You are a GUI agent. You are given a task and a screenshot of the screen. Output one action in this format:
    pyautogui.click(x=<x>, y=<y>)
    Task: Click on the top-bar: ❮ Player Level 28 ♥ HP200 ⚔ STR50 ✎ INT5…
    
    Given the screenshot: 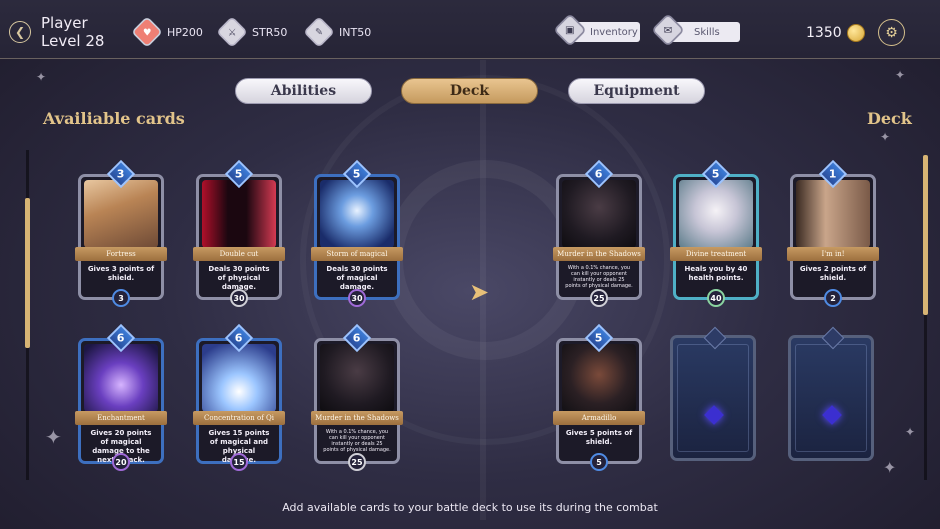 What is the action you would take?
    pyautogui.click(x=470, y=29)
    